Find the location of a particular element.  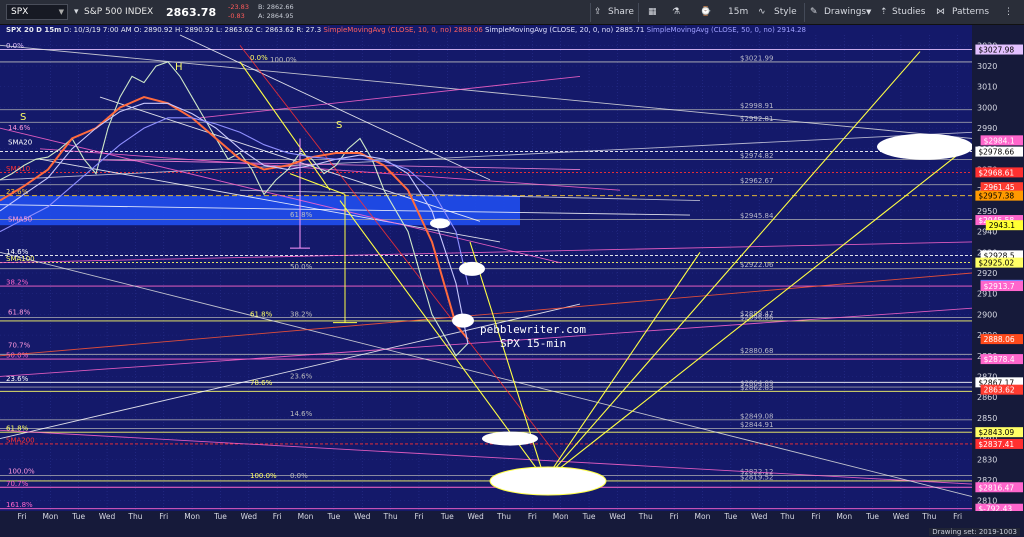

patterns-button: Patterns is located at coordinates (970, 12).